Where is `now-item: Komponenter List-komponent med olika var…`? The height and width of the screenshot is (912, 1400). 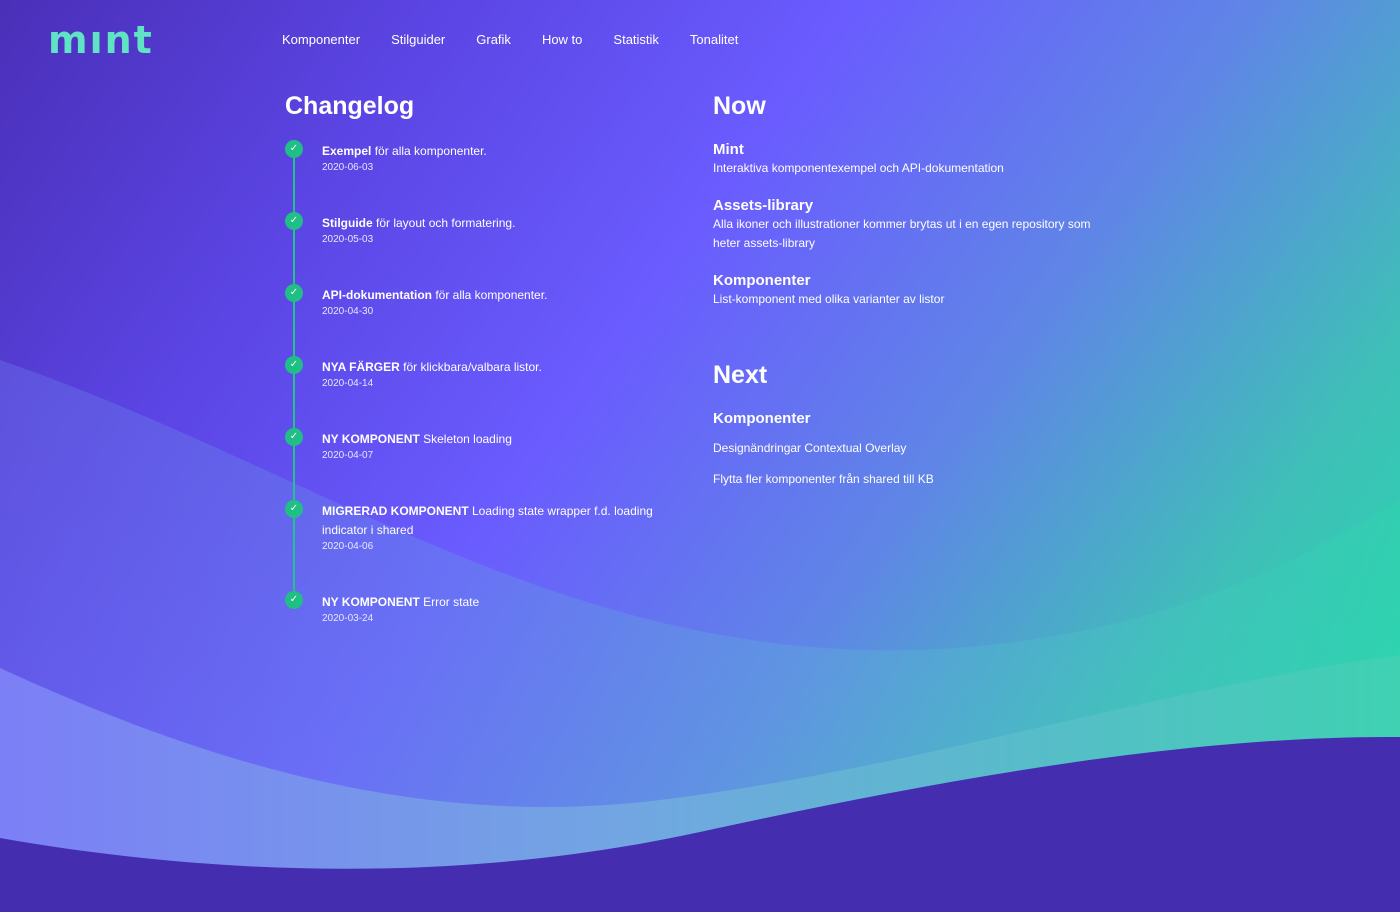 now-item: Komponenter List-komponent med olika var… is located at coordinates (903, 290).